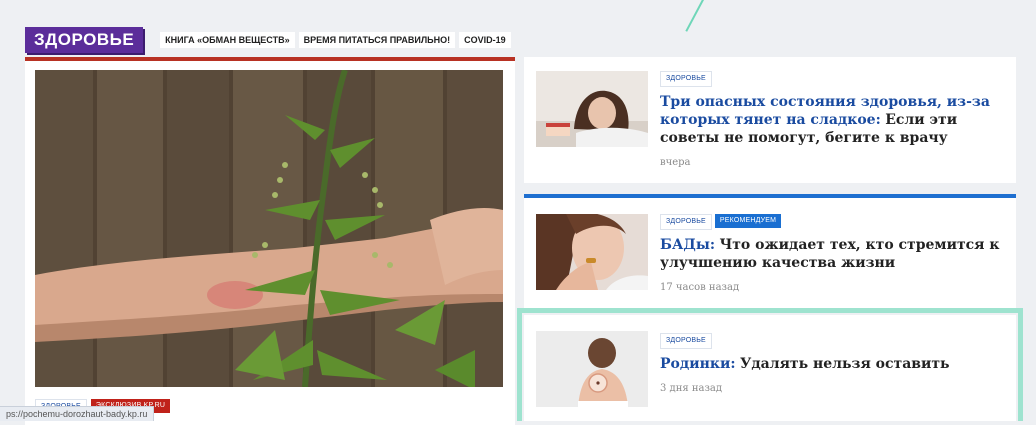 This screenshot has height=425, width=1036. I want to click on news-time: вчера, so click(675, 162).